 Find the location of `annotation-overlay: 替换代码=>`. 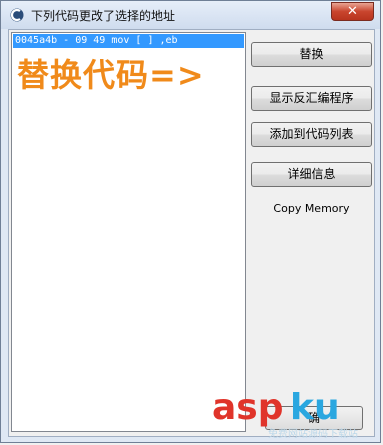

annotation-overlay: 替换代码=> is located at coordinates (111, 75).